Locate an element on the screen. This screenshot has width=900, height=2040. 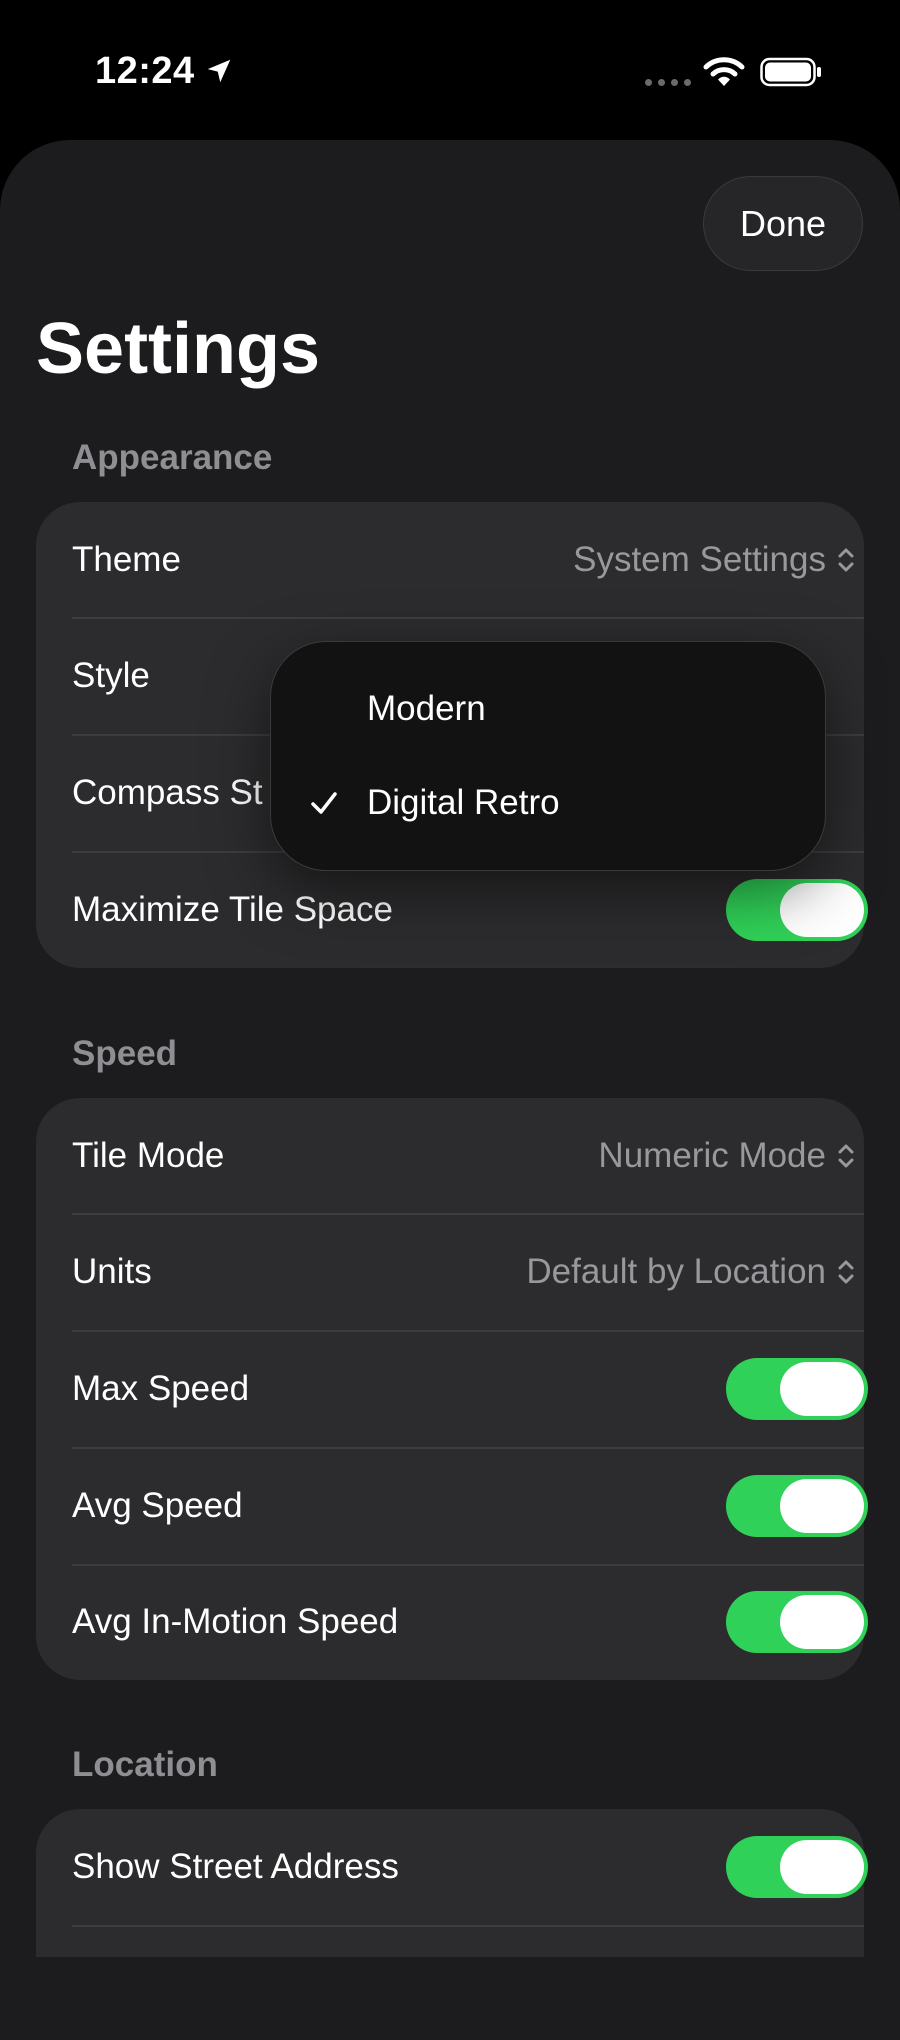
style-option-digital-retro: Digital Retro is located at coordinates (548, 803).